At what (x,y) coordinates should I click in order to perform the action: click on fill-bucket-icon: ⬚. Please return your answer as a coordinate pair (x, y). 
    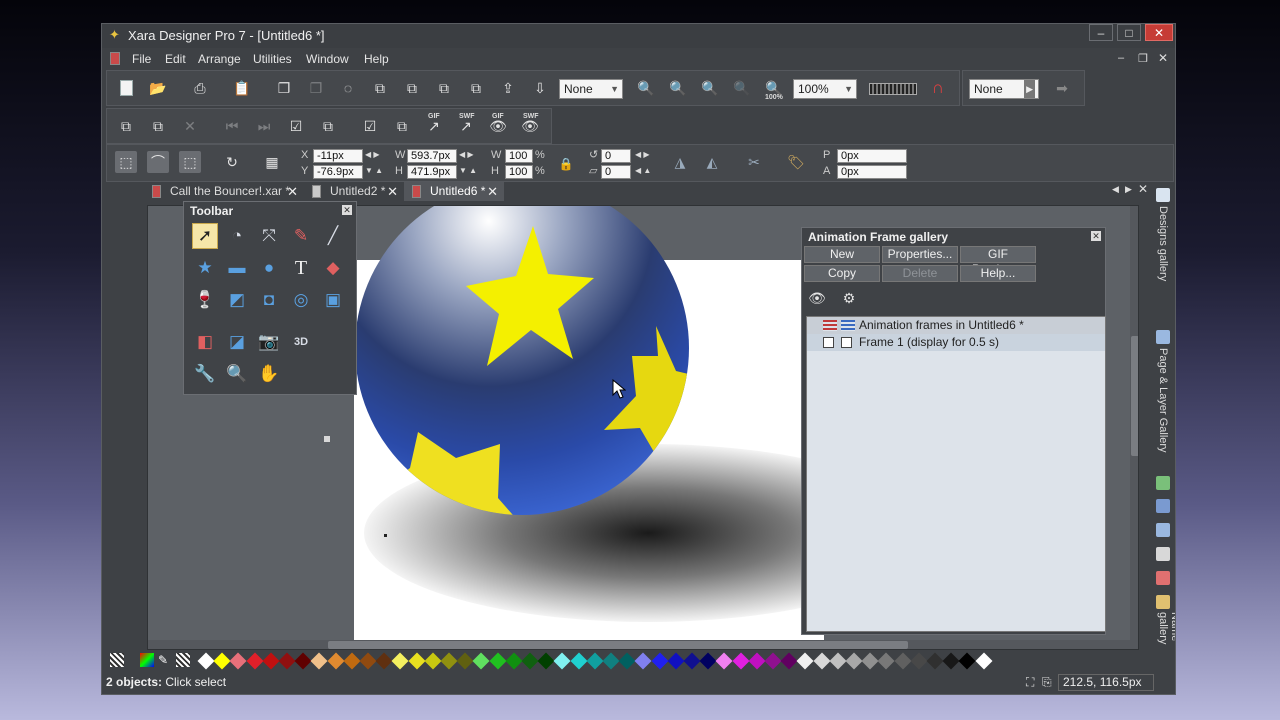
    Looking at the image, I should click on (190, 162).